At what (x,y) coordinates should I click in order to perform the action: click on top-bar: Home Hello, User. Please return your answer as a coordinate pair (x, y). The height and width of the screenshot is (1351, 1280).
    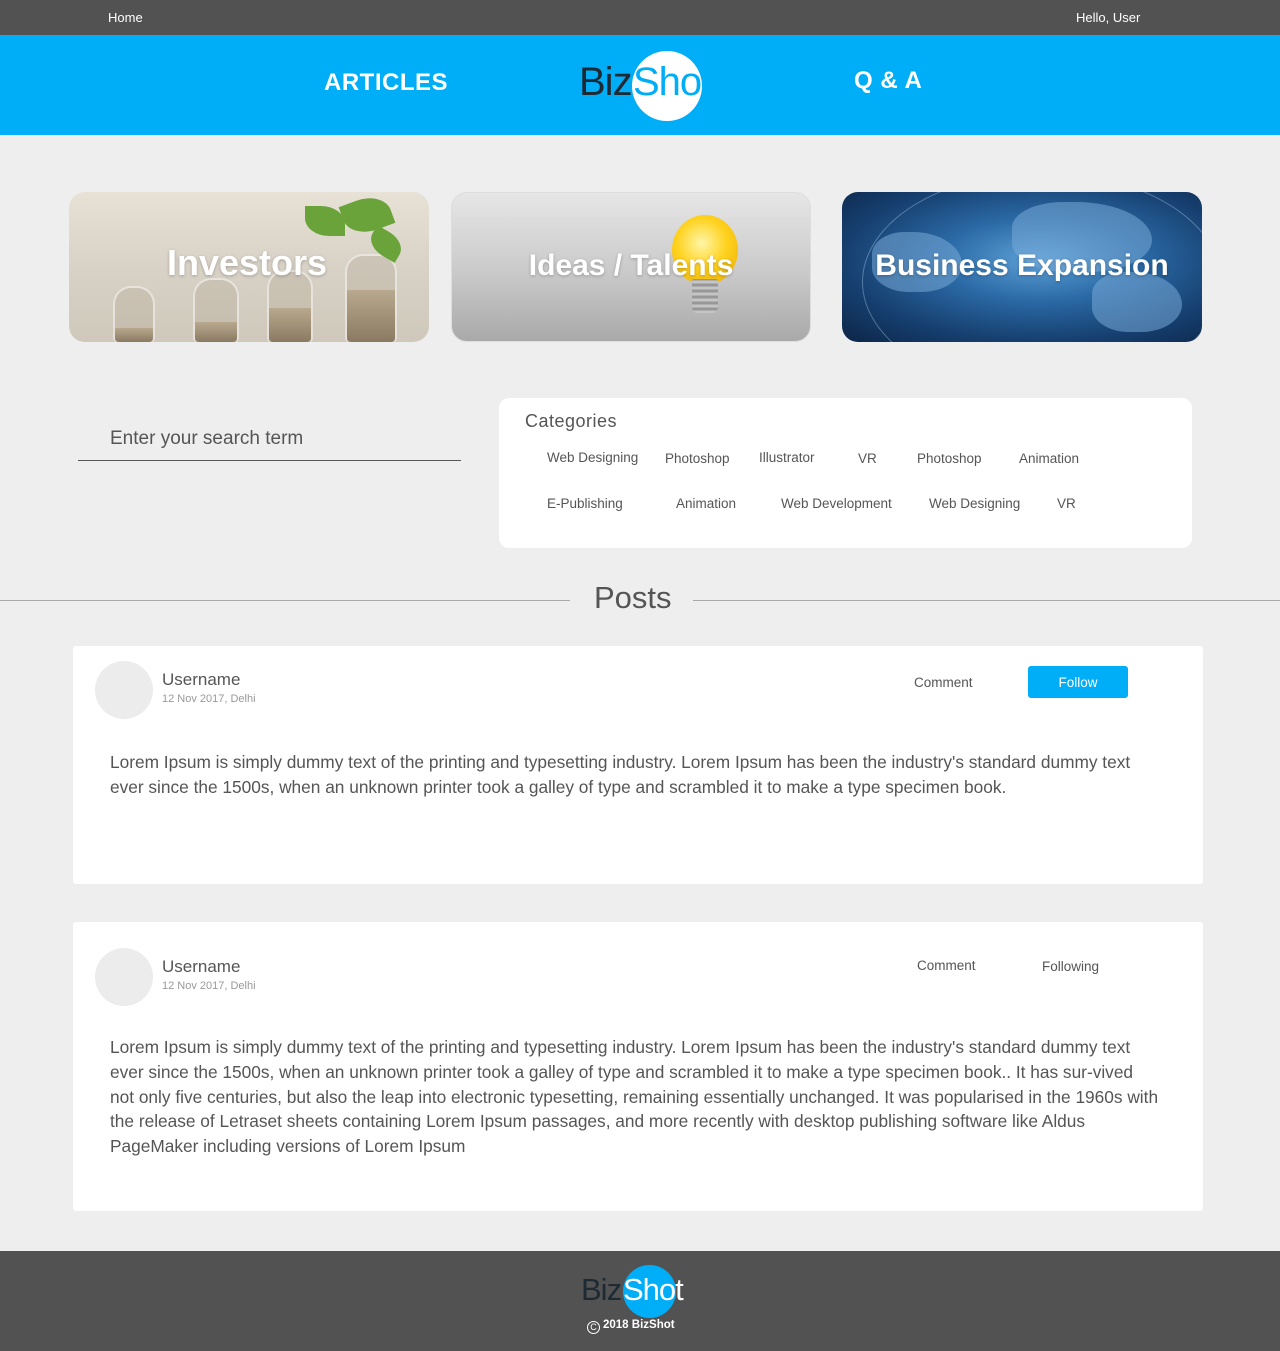
    Looking at the image, I should click on (640, 17).